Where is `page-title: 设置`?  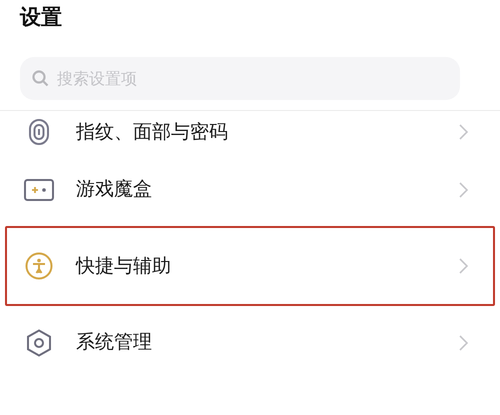
page-title: 设置 is located at coordinates (41, 17).